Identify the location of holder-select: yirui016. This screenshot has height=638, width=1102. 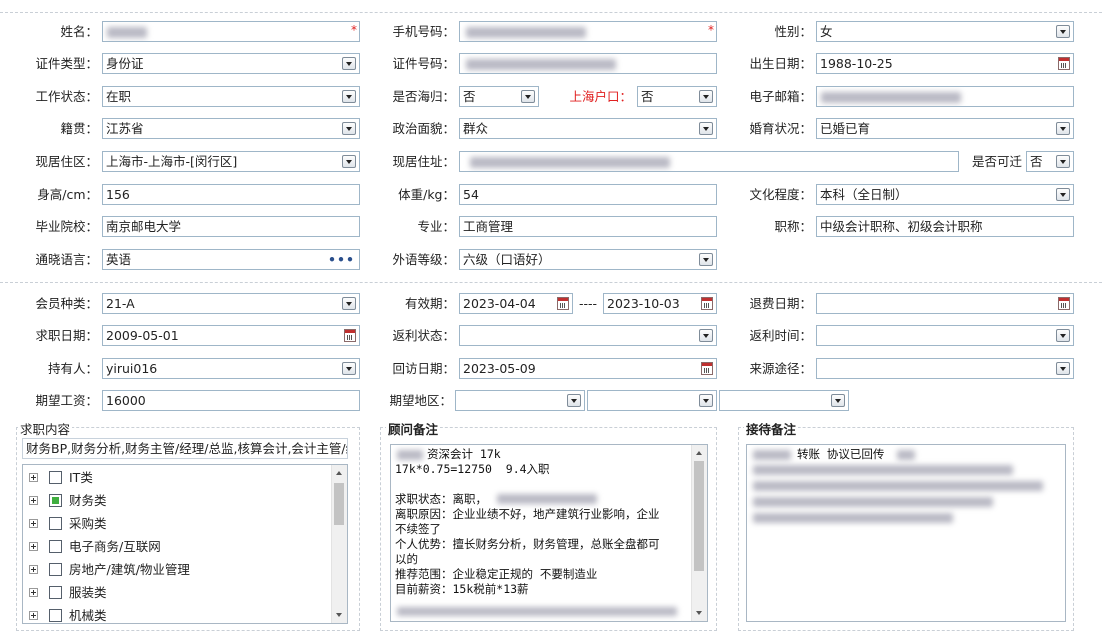
(231, 368).